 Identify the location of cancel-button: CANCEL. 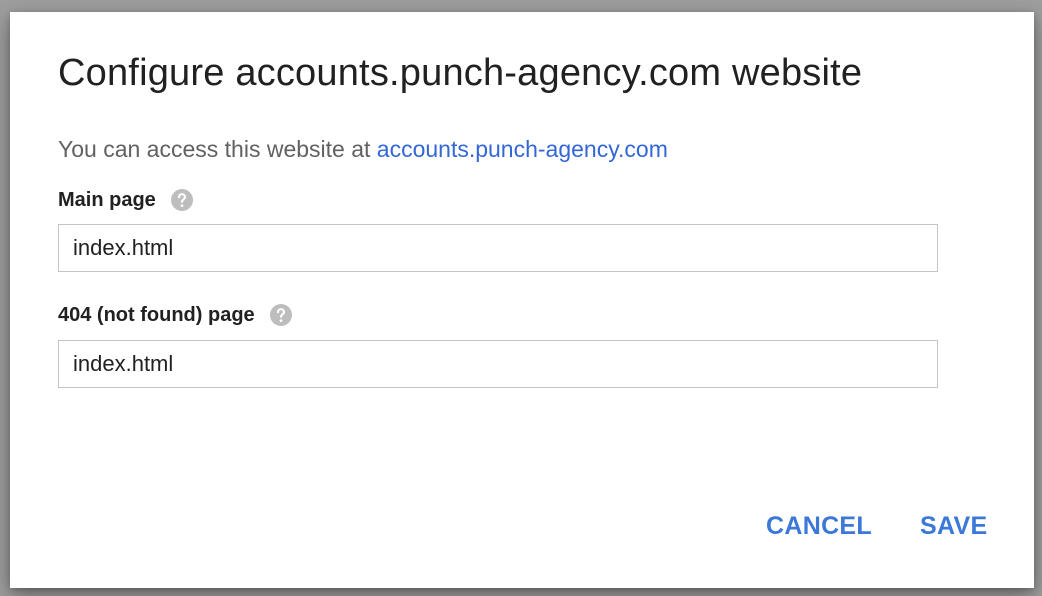
(819, 526).